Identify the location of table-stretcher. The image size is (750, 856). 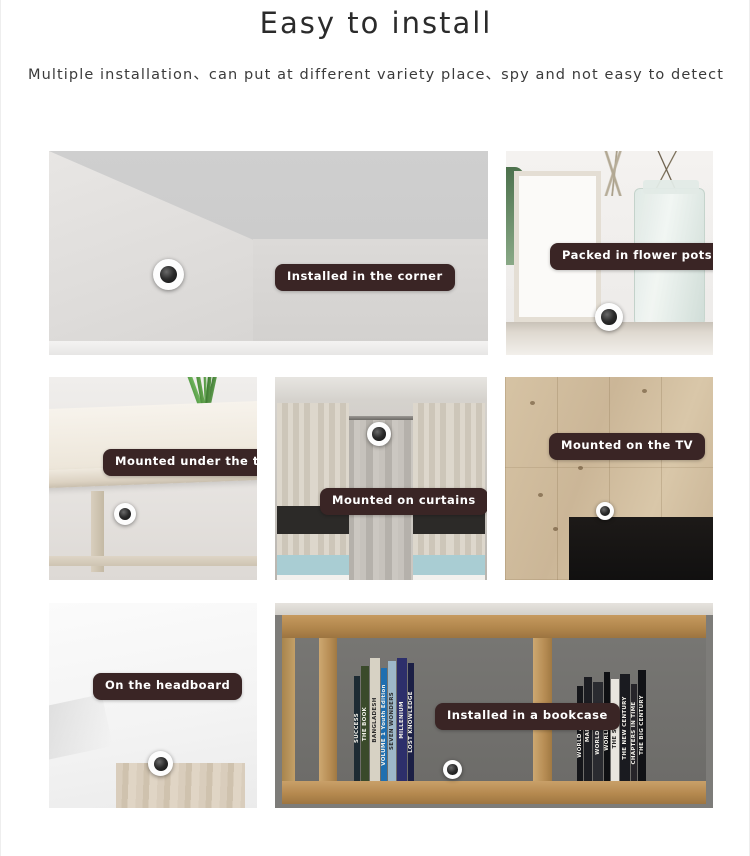
(153, 560).